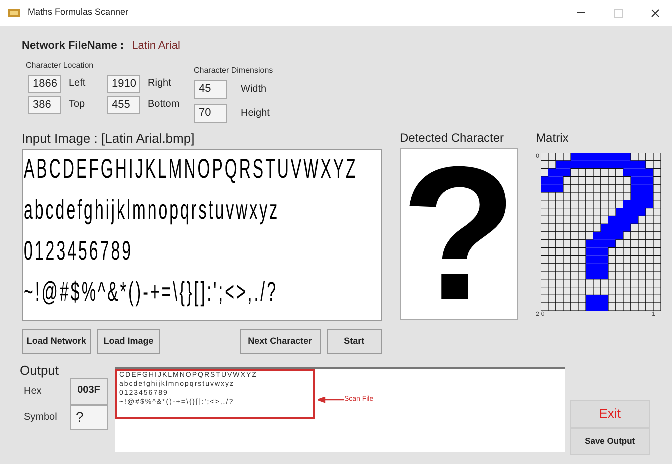  I want to click on field-label: Bottom, so click(163, 105).